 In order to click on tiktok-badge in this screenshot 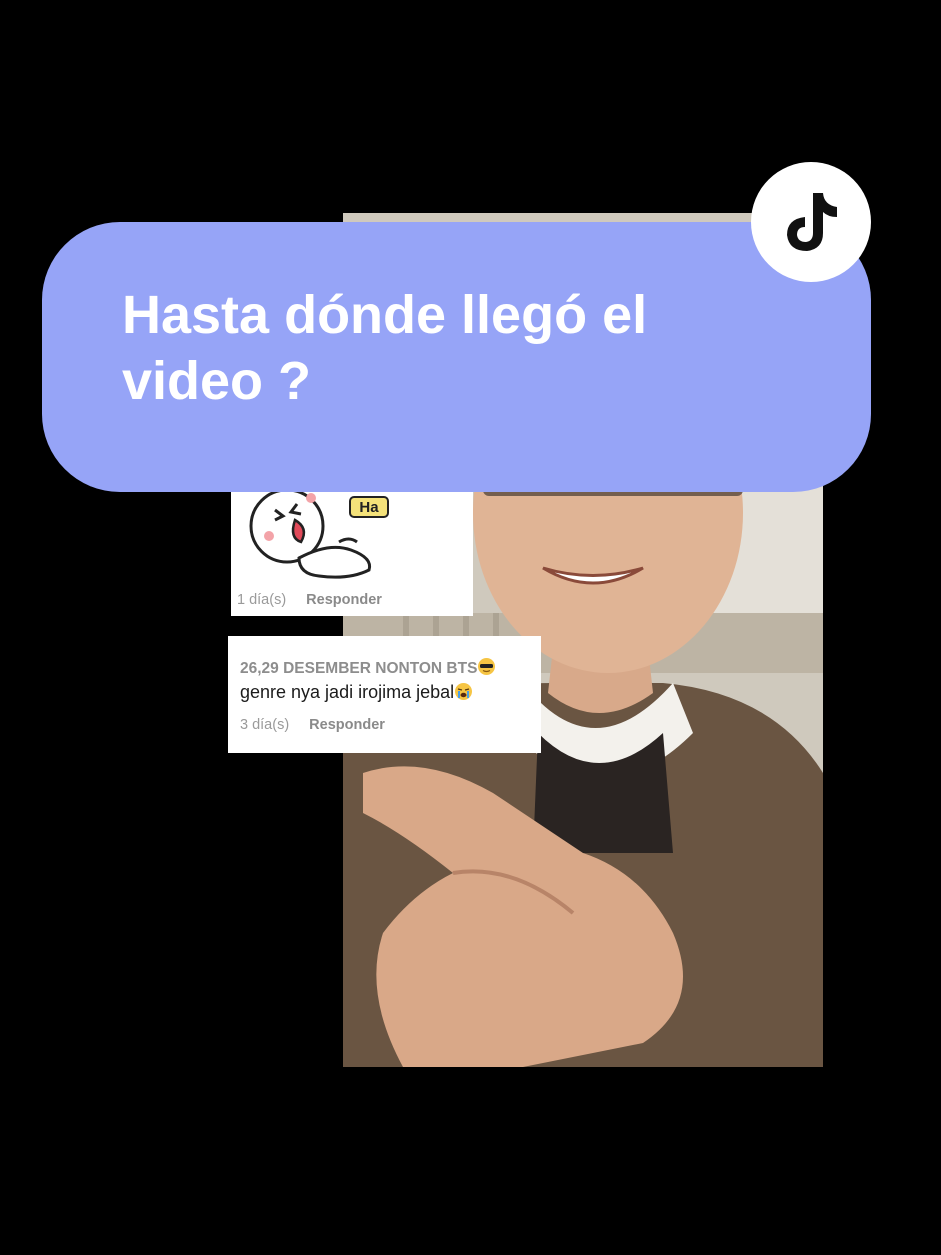, I will do `click(811, 222)`.